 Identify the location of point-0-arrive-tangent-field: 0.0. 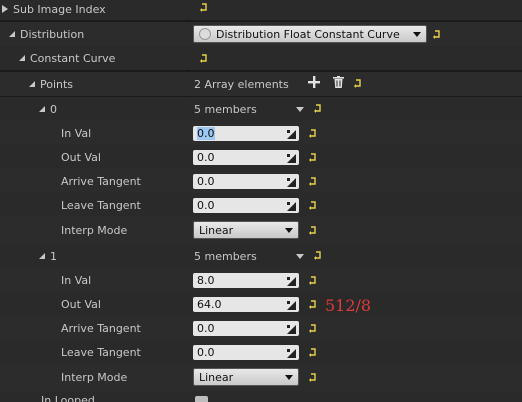
(246, 181).